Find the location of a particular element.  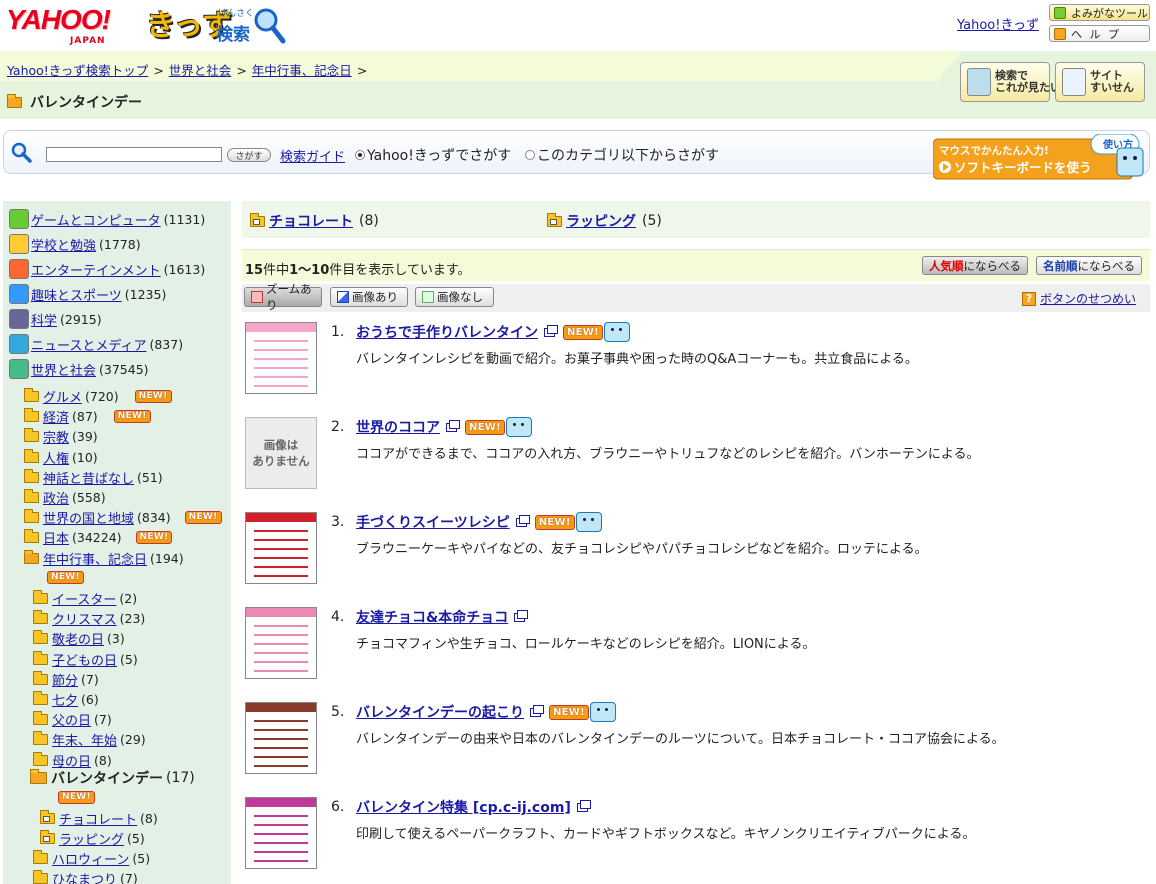

current-sub-link: チョコレート is located at coordinates (98, 818).